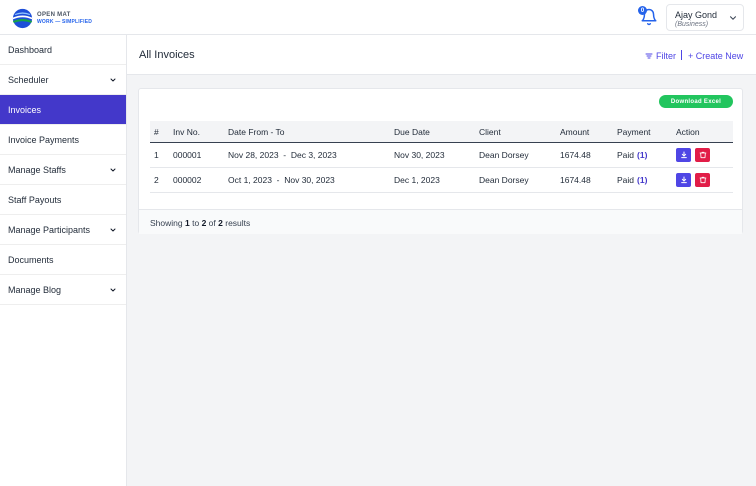 The image size is (756, 486). I want to click on column-header-index: #, so click(156, 131).